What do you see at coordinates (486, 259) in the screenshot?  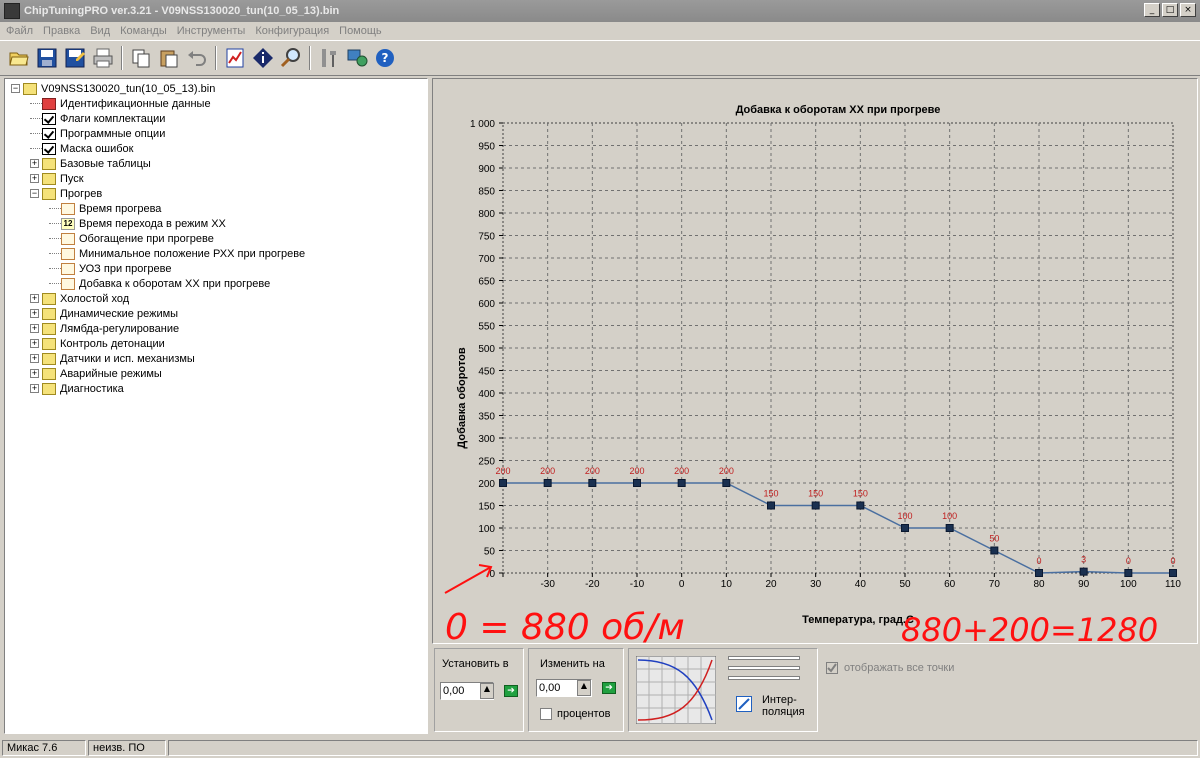 I see `y-tick-label: 700` at bounding box center [486, 259].